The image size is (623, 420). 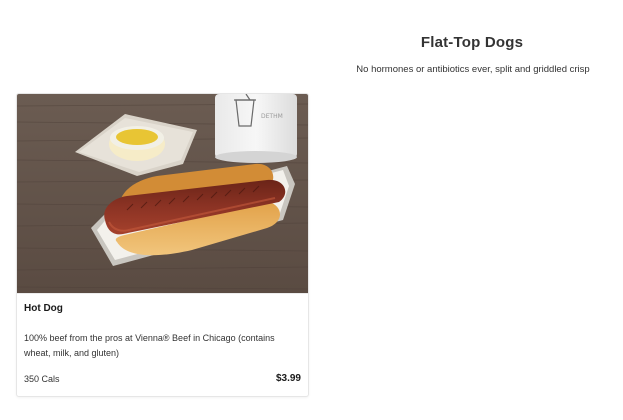 I want to click on item-price: $3.99, so click(x=288, y=378).